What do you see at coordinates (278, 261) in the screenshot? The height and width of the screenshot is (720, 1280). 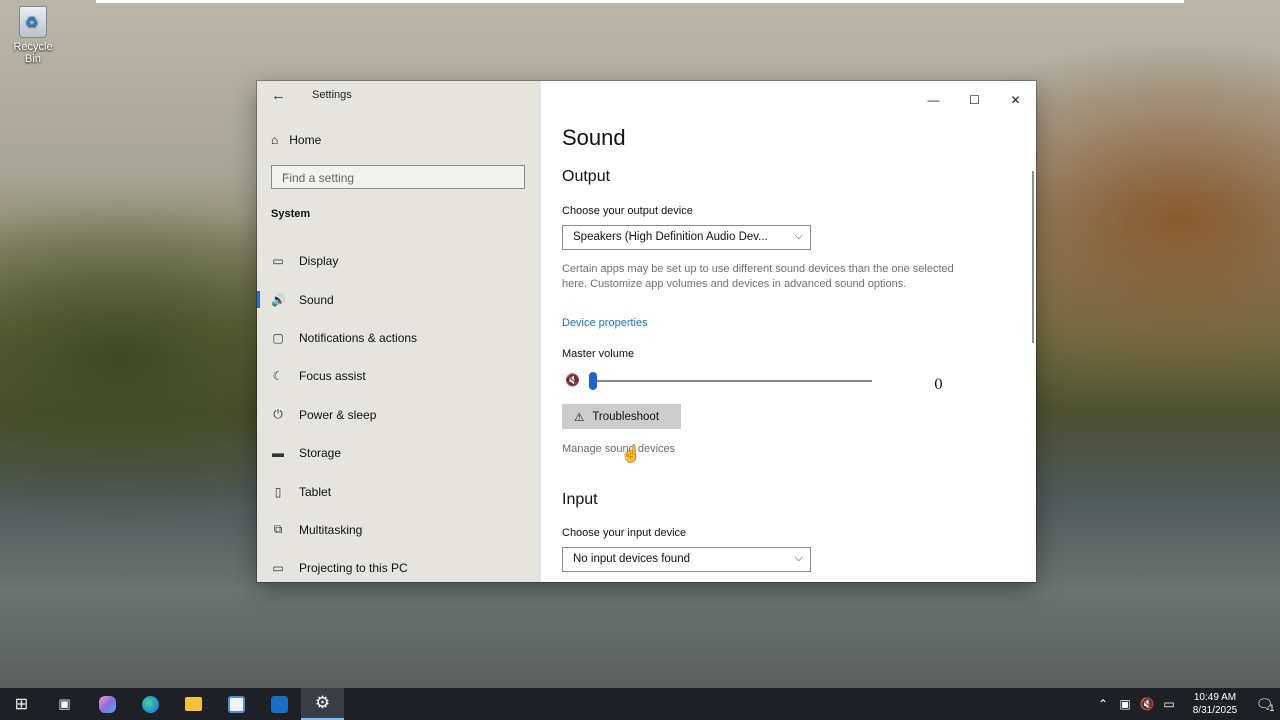 I see `display-icon: ▭` at bounding box center [278, 261].